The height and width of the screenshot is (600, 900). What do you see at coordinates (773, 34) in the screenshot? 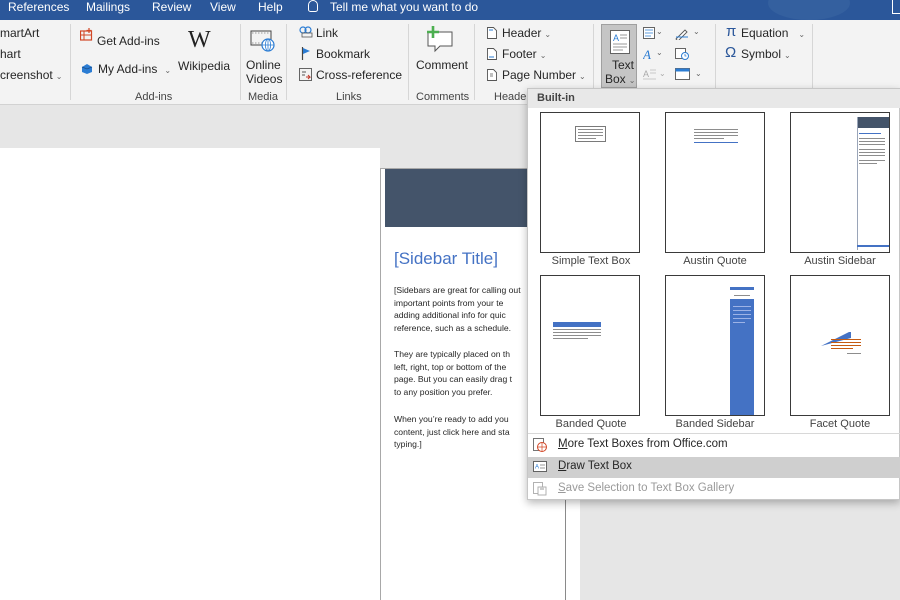
I see `equation-button: Equation ⌄` at bounding box center [773, 34].